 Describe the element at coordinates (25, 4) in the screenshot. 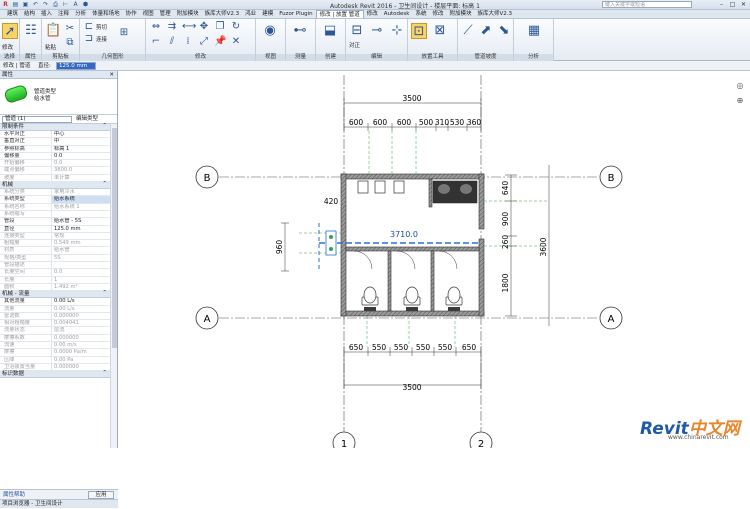

I see `save-icon: ▣` at that location.